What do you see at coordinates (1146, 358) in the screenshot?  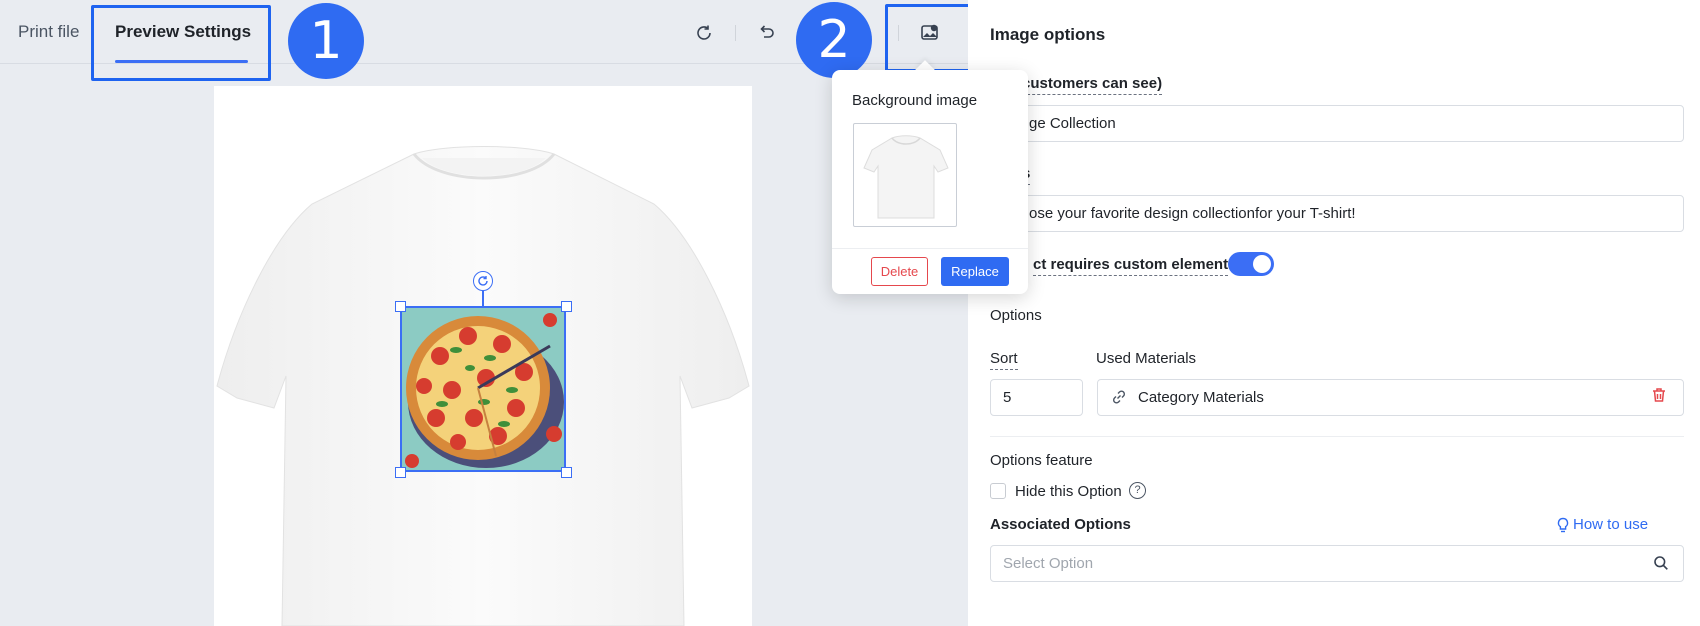 I see `used-materials-label: Used Materials` at bounding box center [1146, 358].